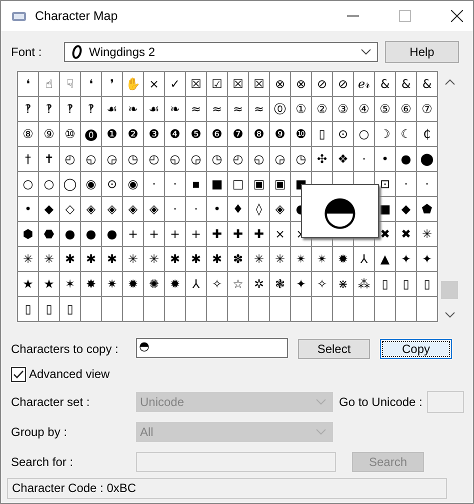  I want to click on checkbox, so click(18, 374).